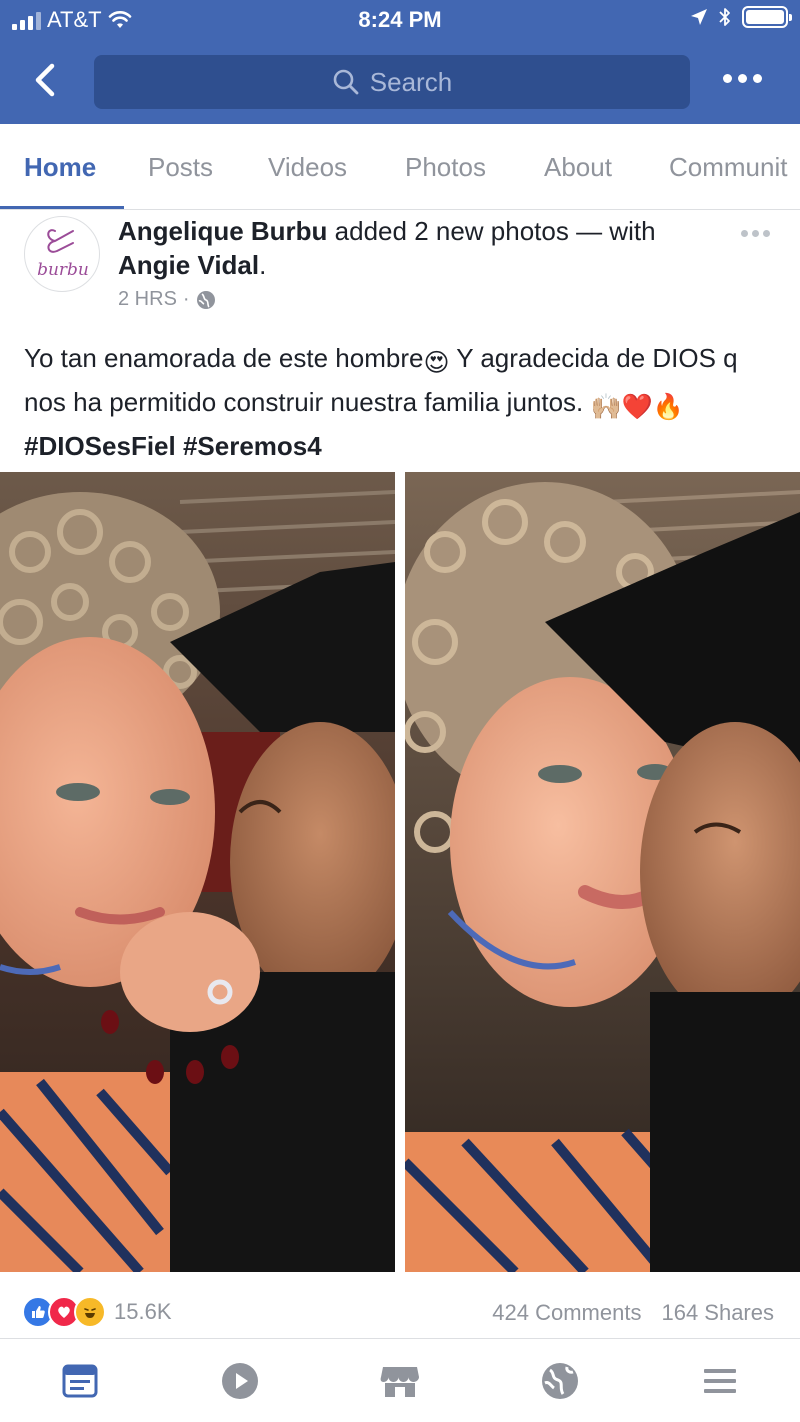  I want to click on globe-public-icon, so click(205, 299).